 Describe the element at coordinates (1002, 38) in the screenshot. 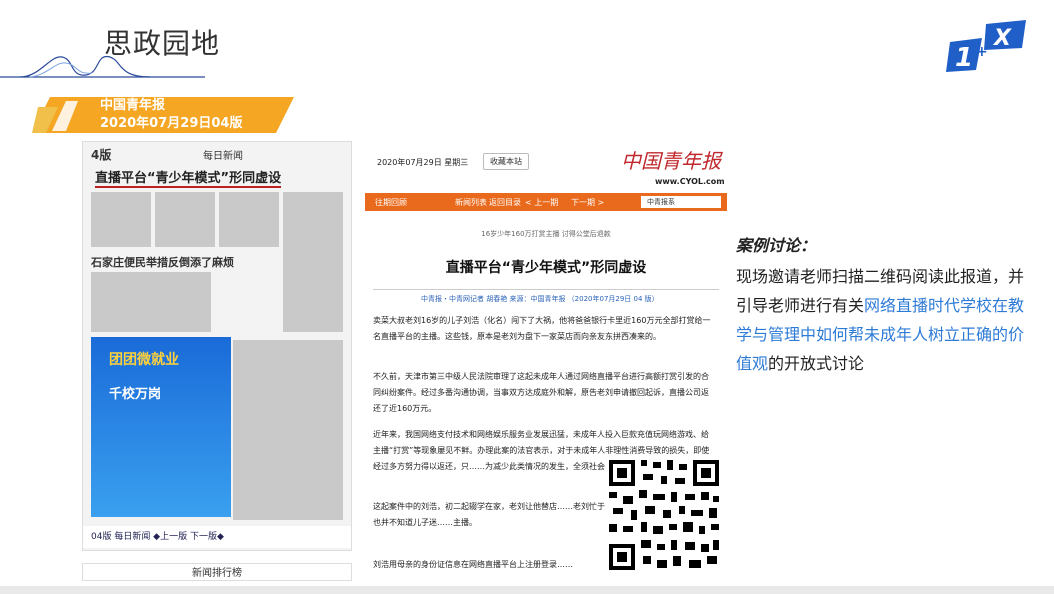

I see `svg-text: X` at that location.